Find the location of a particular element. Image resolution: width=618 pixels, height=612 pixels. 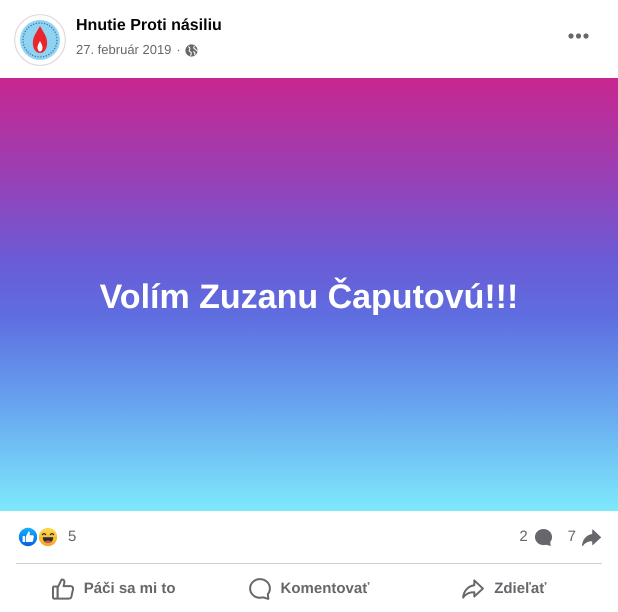

author-name: Hnutie Proti násiliu is located at coordinates (149, 26).